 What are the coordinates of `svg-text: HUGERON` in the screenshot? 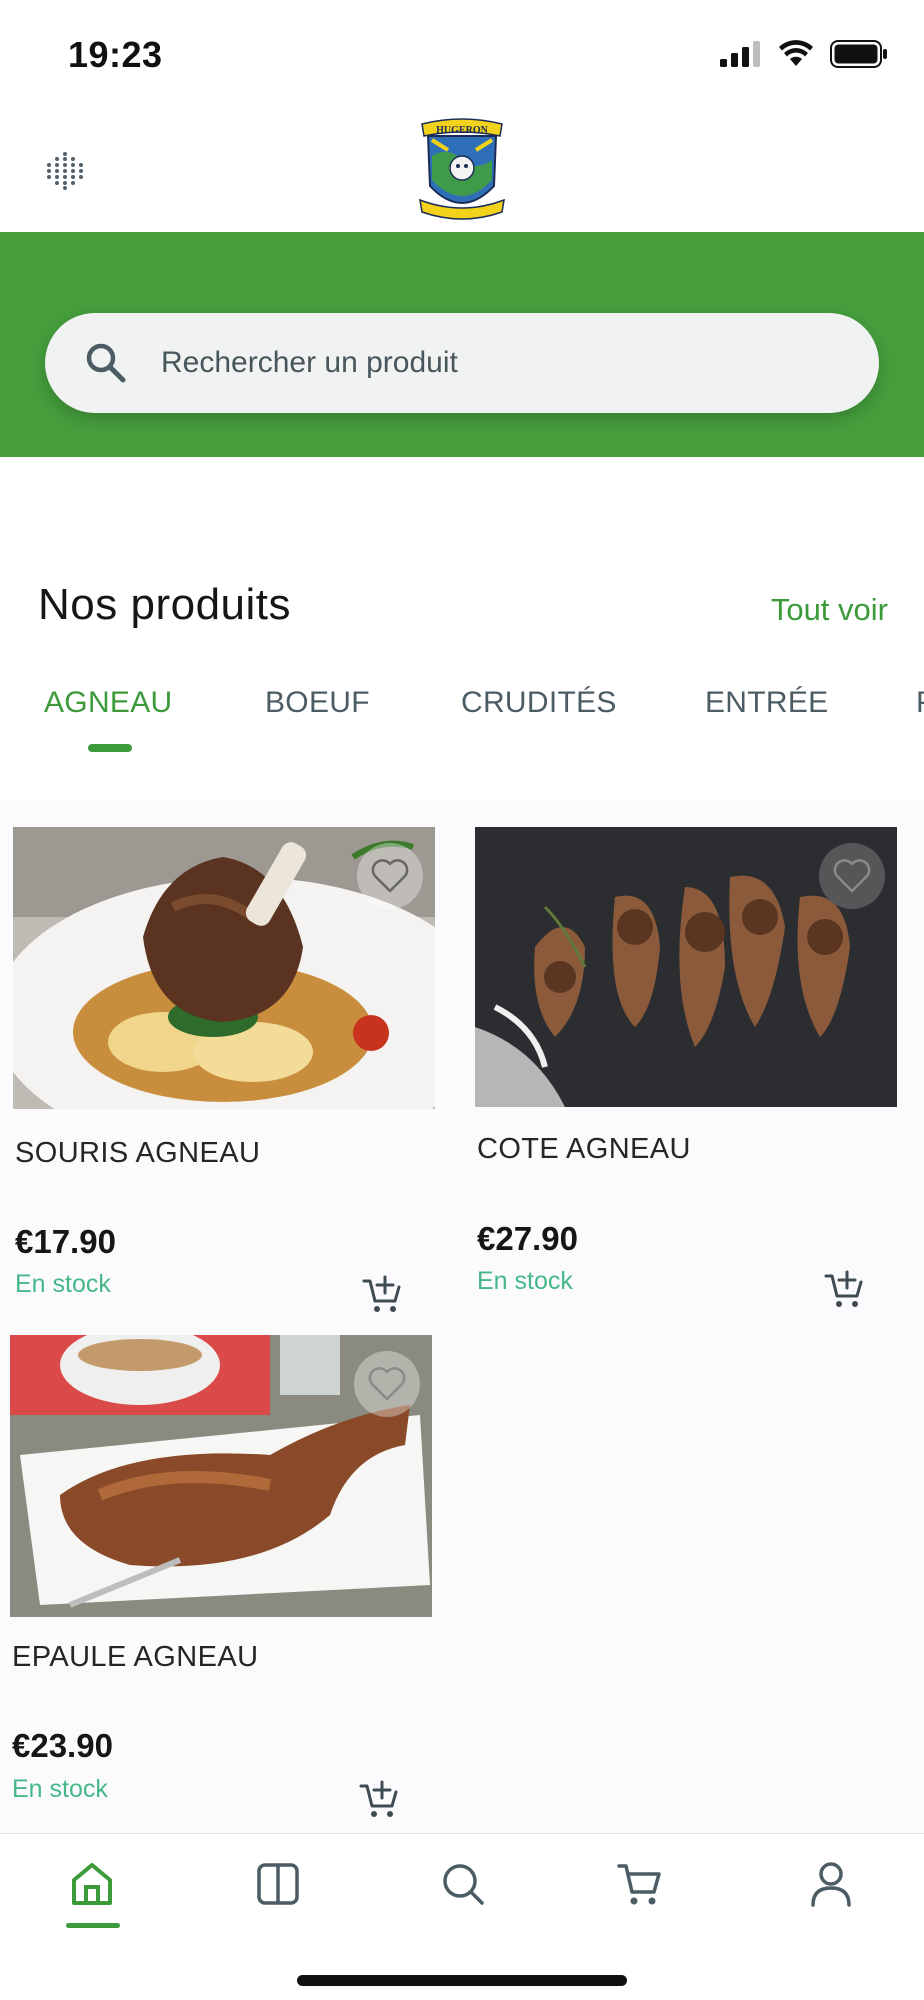 It's located at (462, 130).